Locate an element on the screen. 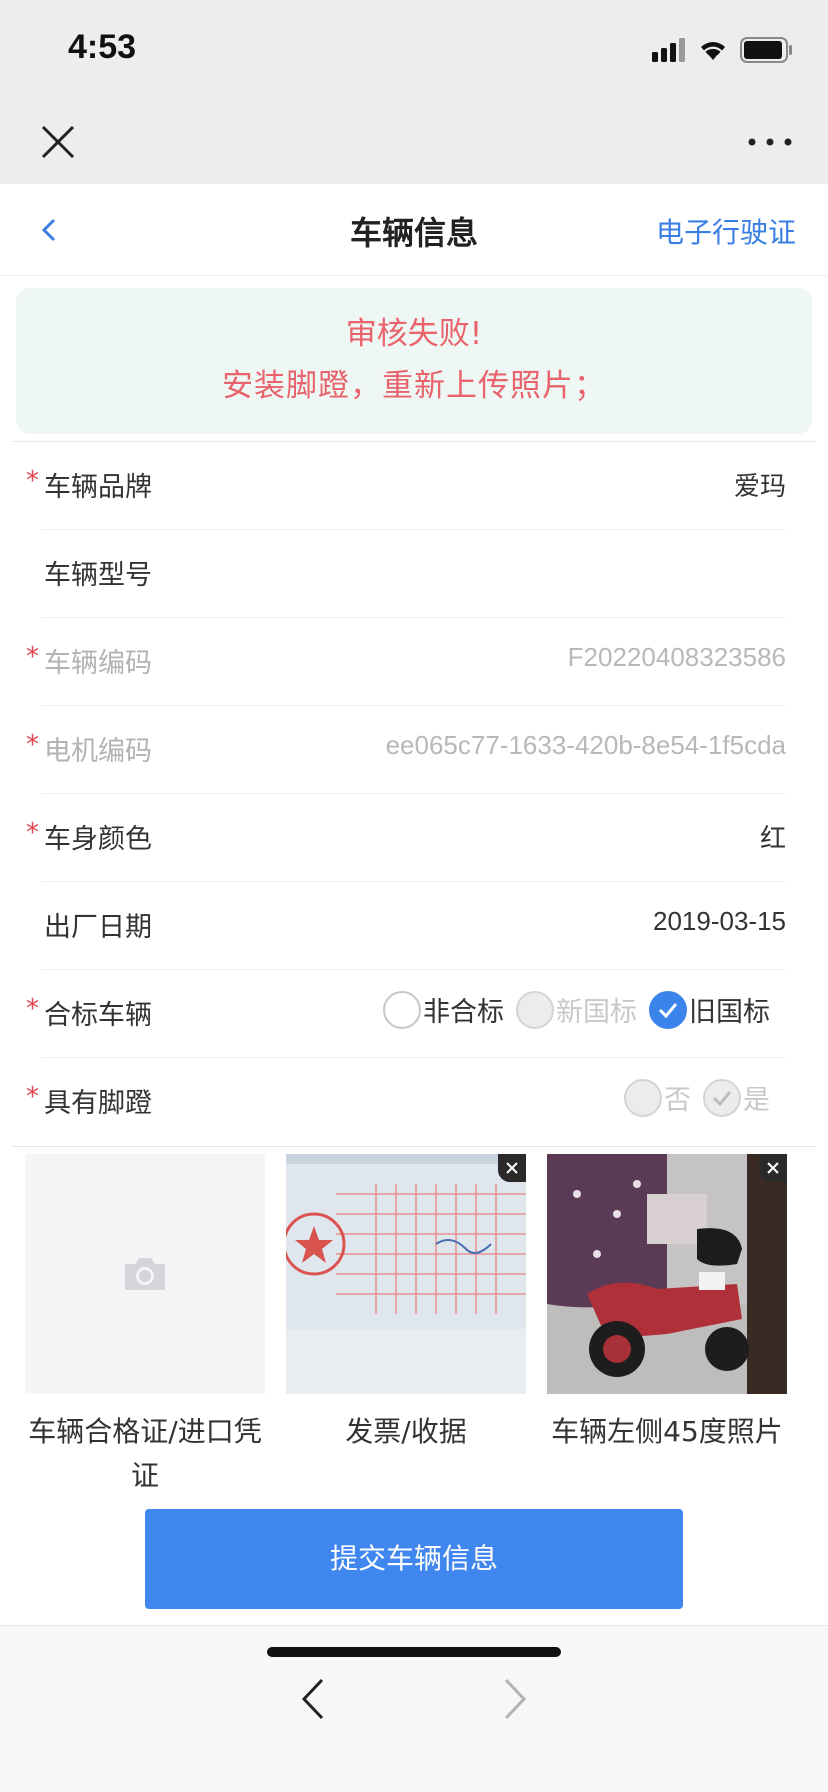 This screenshot has height=1792, width=828. compliance-row: * 合标车辆 非合标 新国标 旧国标 is located at coordinates (406, 1014).